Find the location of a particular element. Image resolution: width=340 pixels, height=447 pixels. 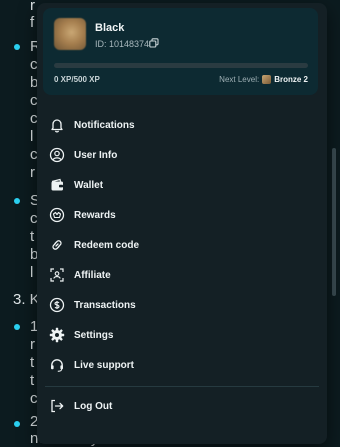

headset-icon is located at coordinates (57, 365).